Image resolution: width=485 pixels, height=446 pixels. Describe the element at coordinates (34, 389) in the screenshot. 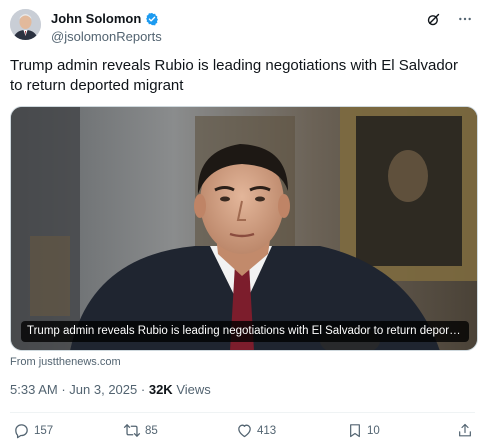

I see `tweet-time: 5:33 AM` at that location.